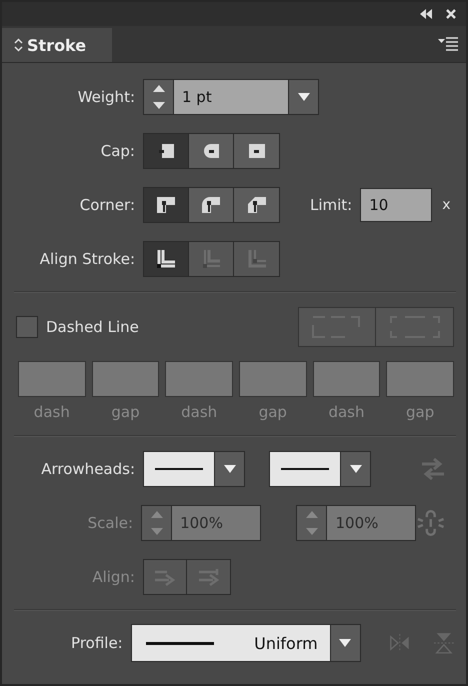  I want to click on field-label: Align:, so click(113, 577).